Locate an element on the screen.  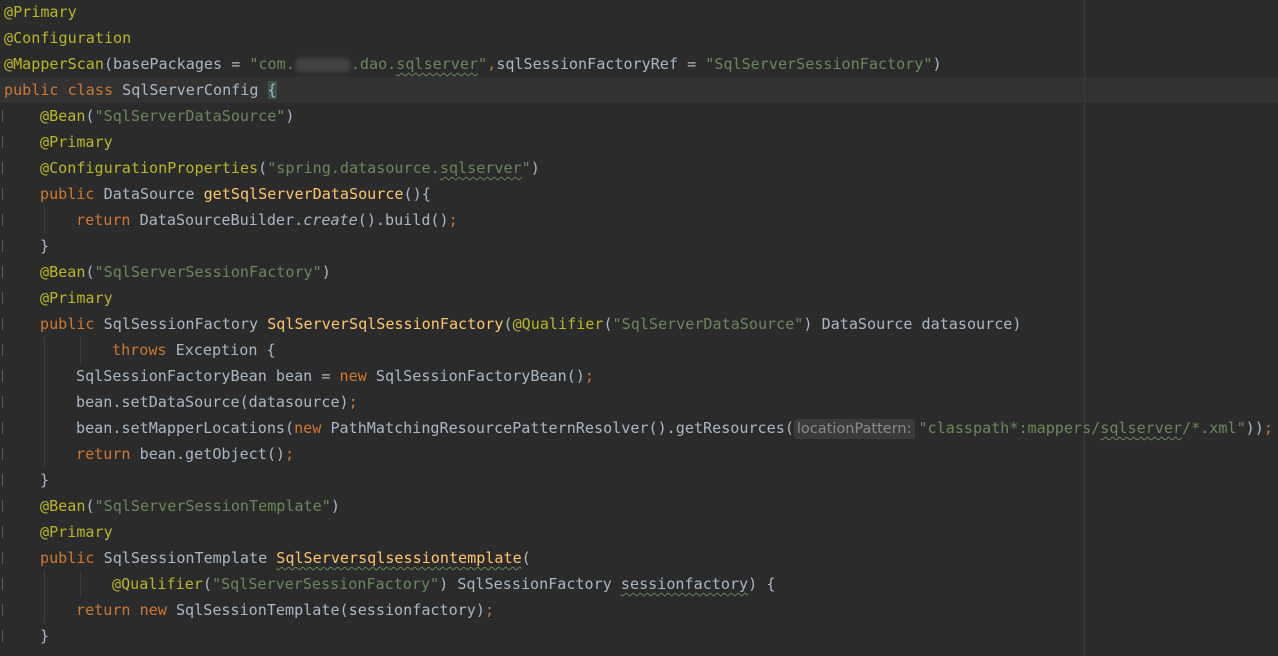
redacted-package-segment is located at coordinates (322, 64).